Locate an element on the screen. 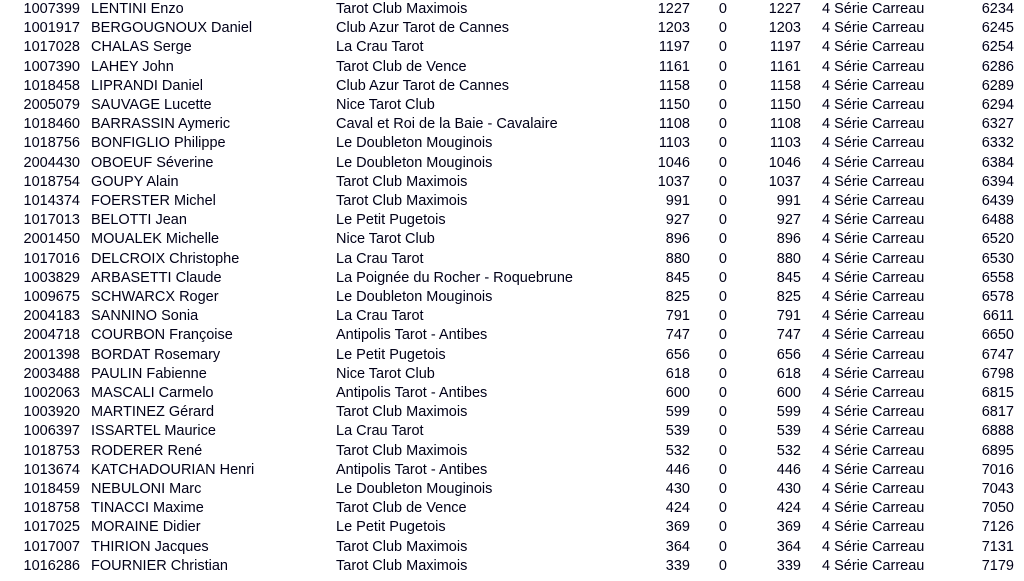 The image size is (1024, 581). cell-license: 1014374 is located at coordinates (51, 201).